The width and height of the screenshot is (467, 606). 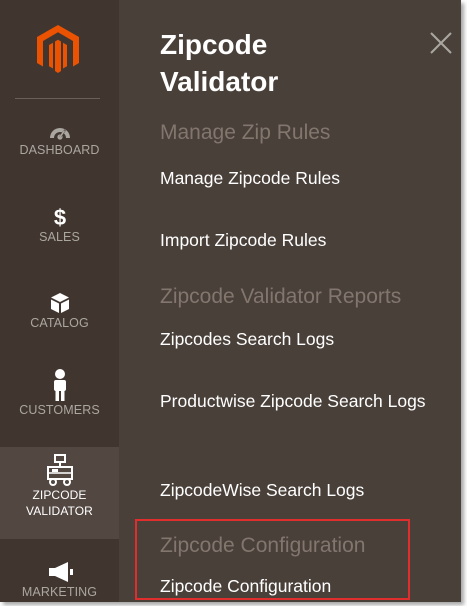 I want to click on submenu-title-line2: Validator, so click(x=219, y=81).